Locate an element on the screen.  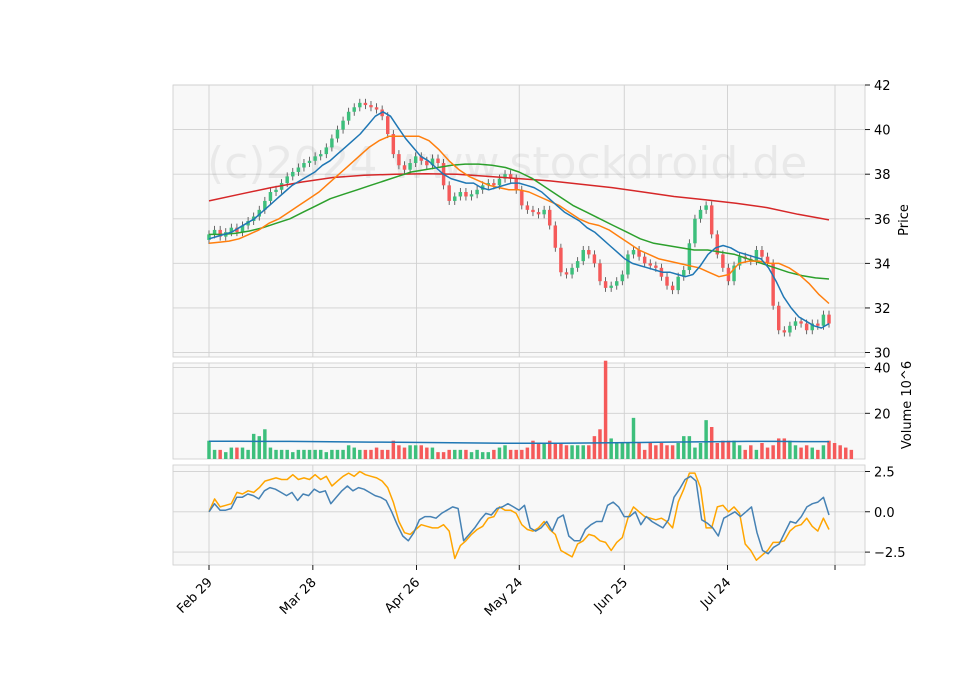
price-tick-label: 34 is located at coordinates (882, 264).